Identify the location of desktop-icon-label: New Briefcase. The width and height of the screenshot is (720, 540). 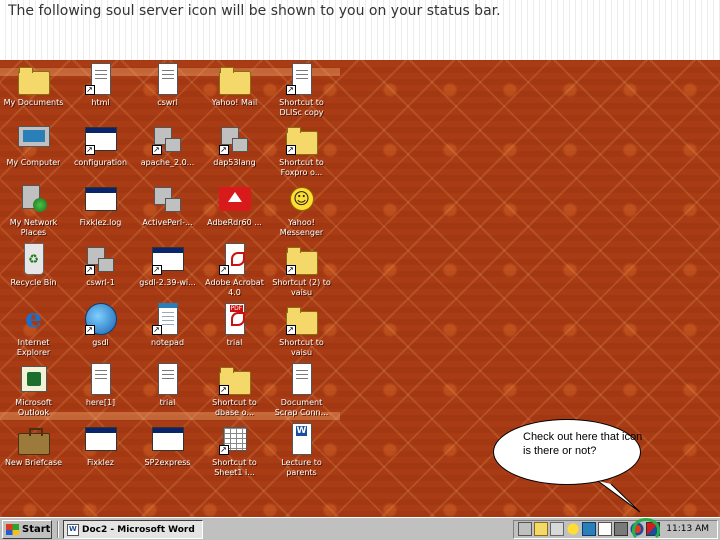
(33, 462).